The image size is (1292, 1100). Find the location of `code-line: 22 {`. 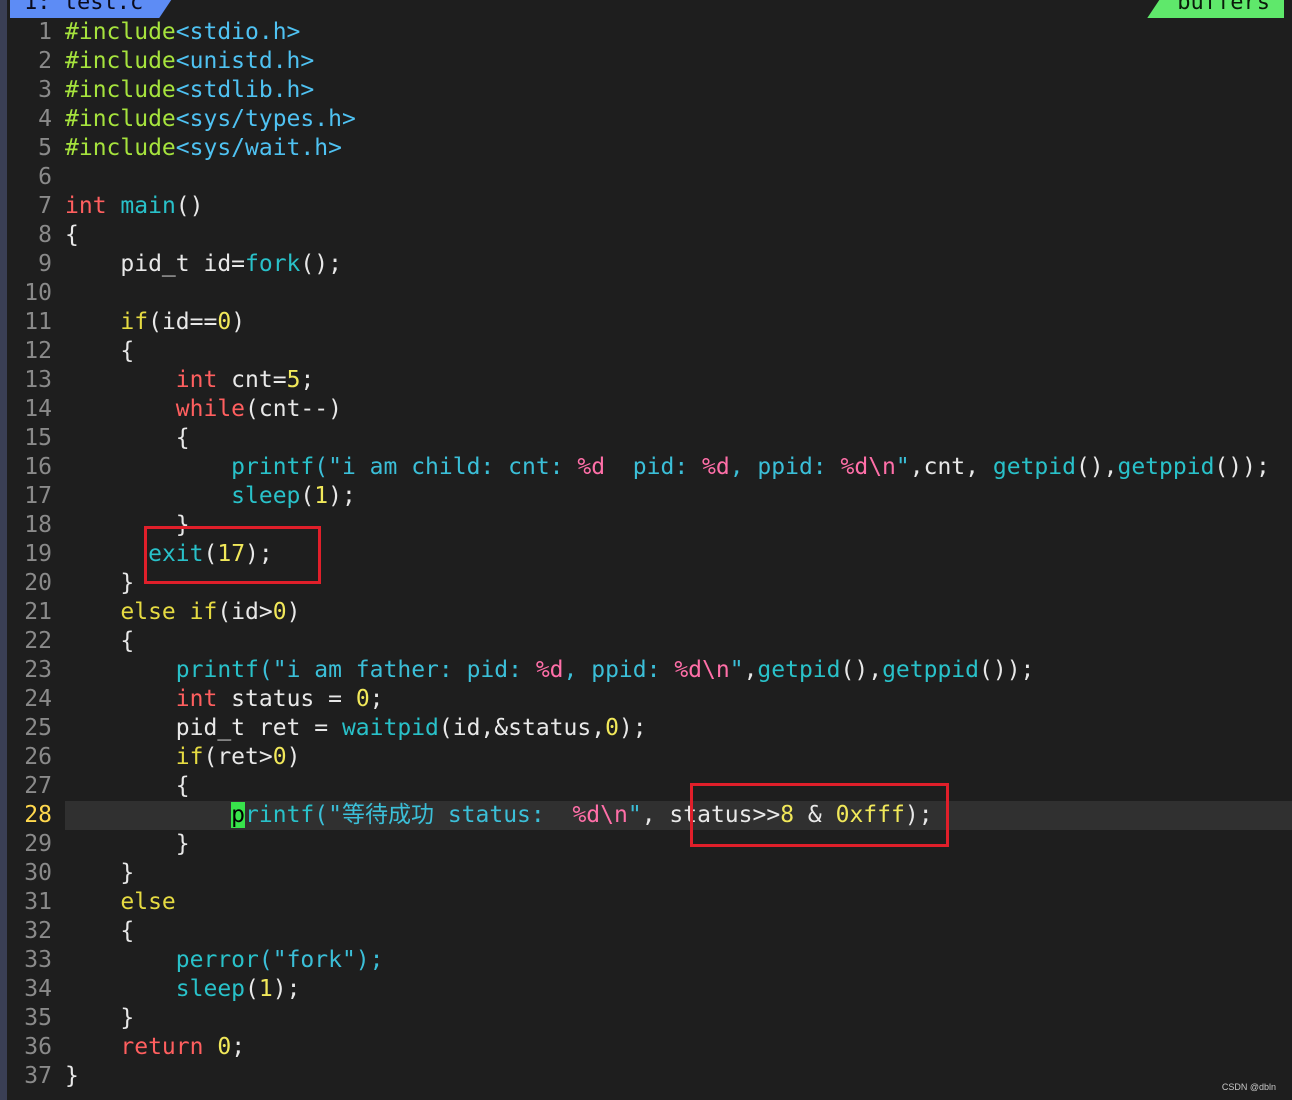

code-line: 22 { is located at coordinates (646, 641).